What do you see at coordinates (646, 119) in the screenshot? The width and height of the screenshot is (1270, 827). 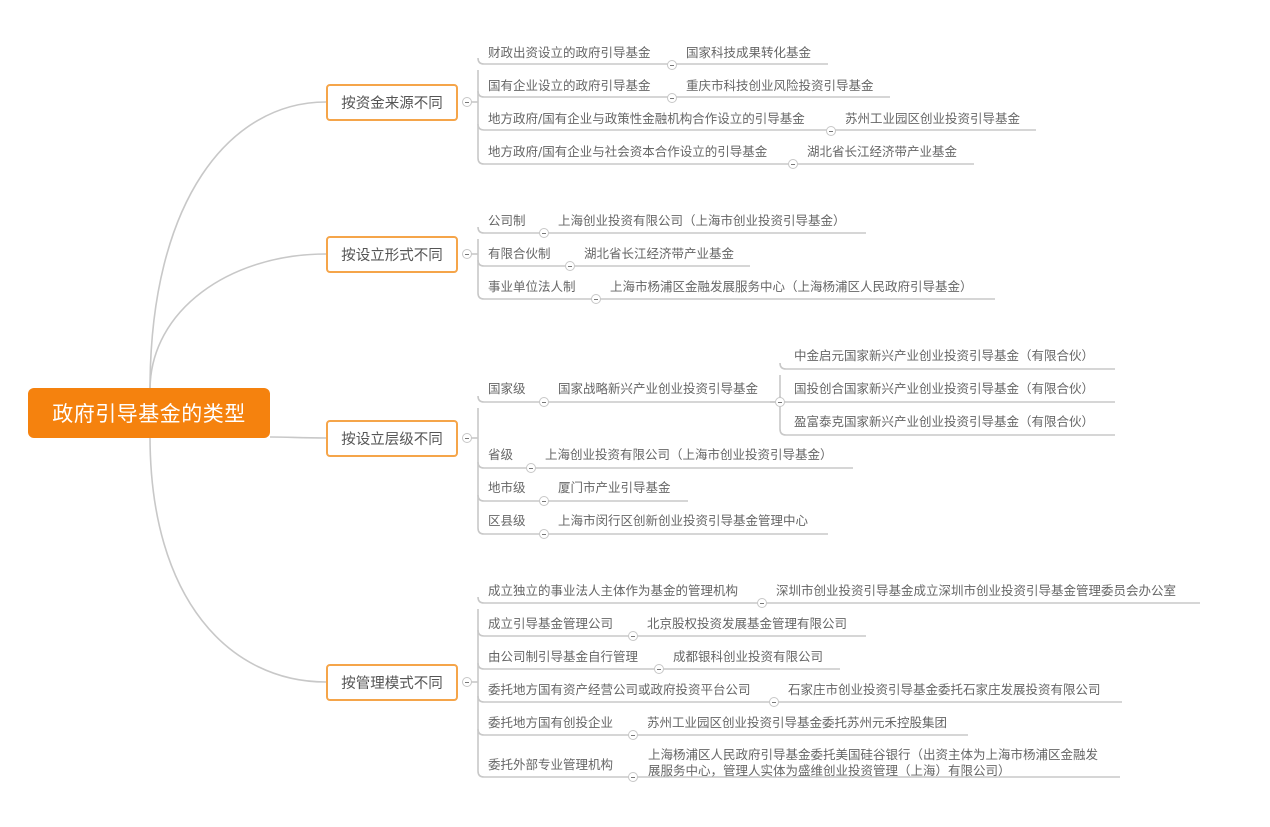 I see `item-label: 地方政府/国有企业与政策性金融机构合作设立的引导基金` at bounding box center [646, 119].